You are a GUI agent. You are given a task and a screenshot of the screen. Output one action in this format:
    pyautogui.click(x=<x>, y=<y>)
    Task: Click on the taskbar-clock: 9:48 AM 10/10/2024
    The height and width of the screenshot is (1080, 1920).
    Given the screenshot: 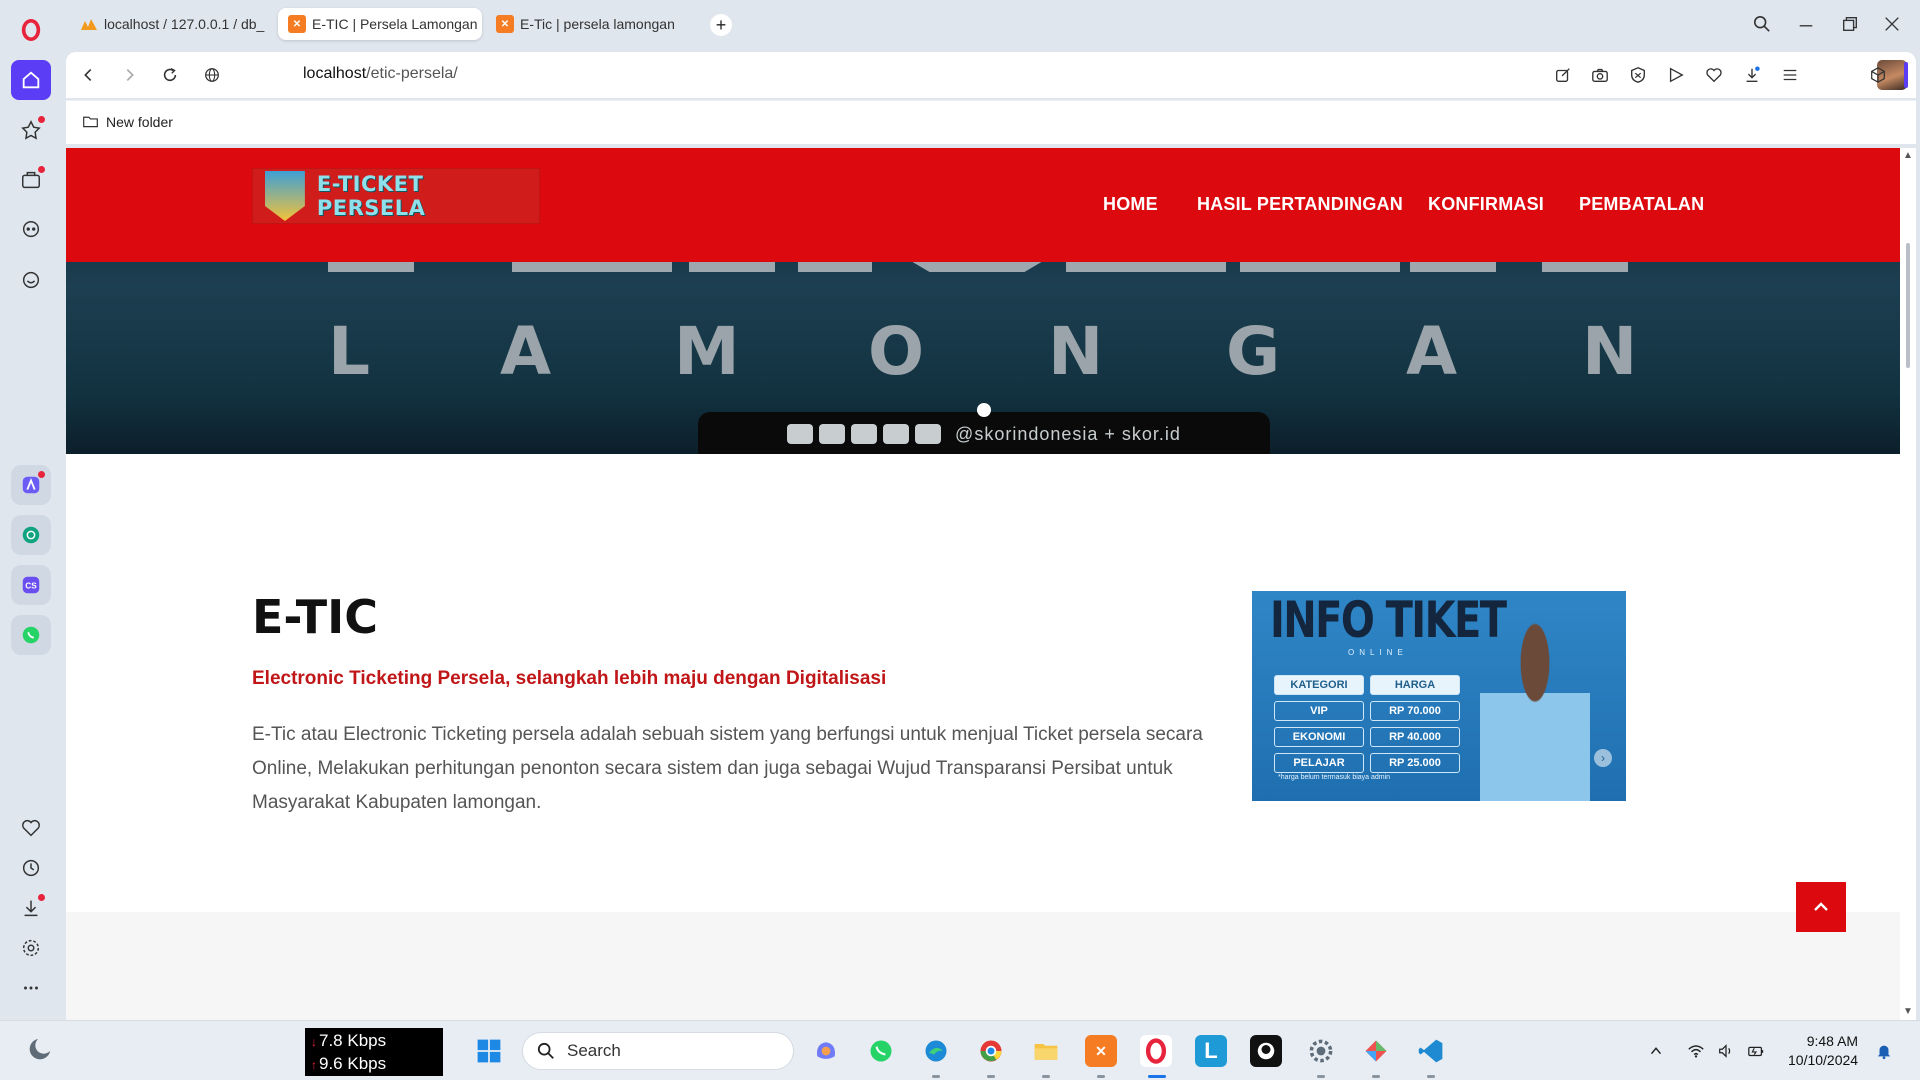 What is the action you would take?
    pyautogui.click(x=1823, y=1051)
    